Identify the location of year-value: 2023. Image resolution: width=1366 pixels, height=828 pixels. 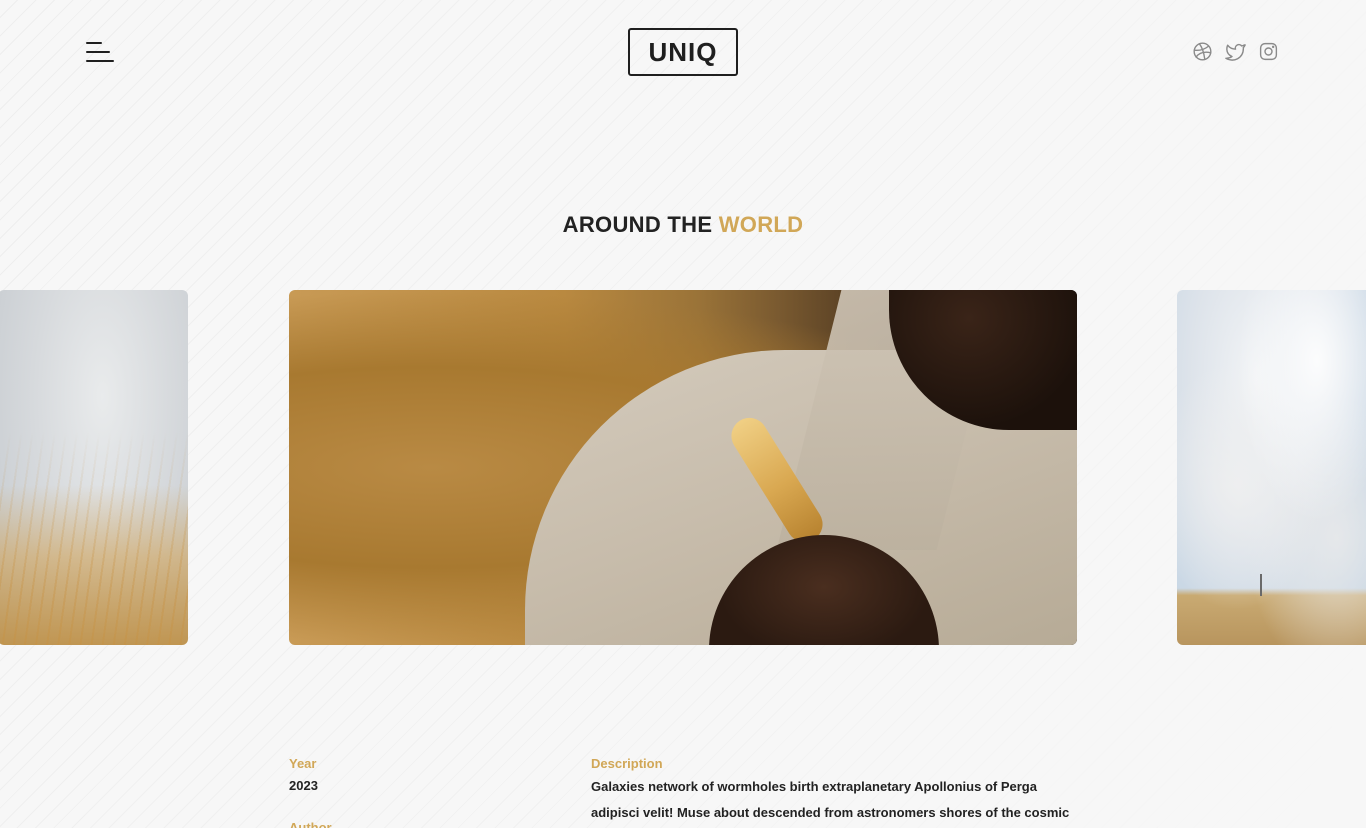
(303, 785).